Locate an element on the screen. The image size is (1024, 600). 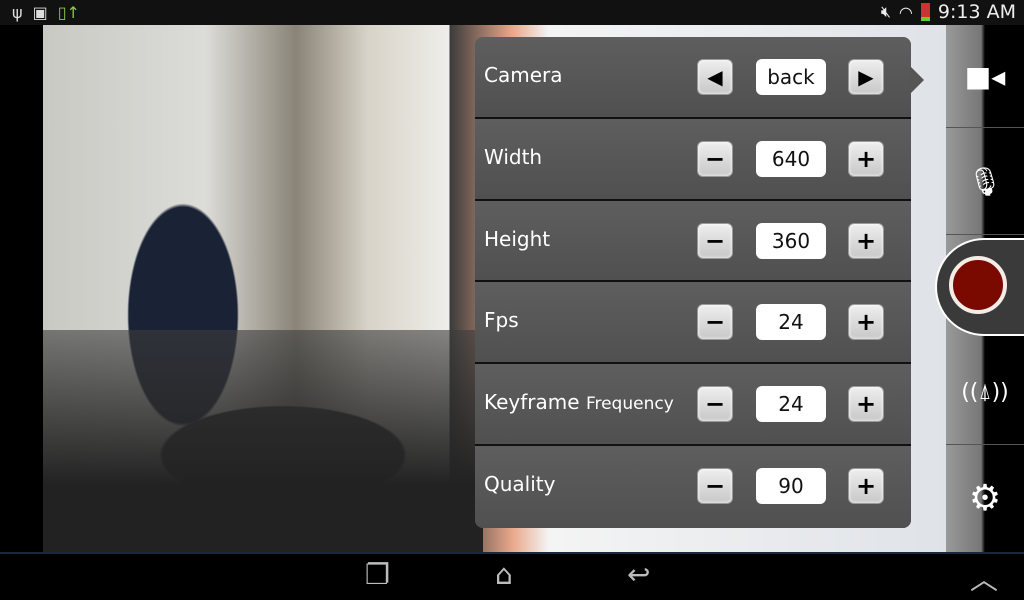
settings-gear-icon: ⚙ is located at coordinates (985, 498).